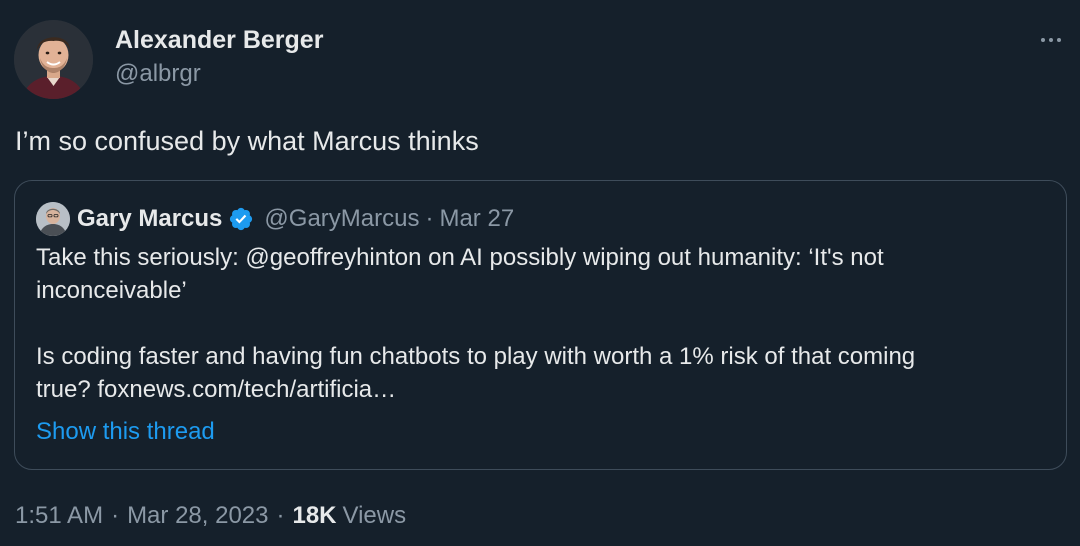 This screenshot has width=1080, height=546. I want to click on more-horizontal-icon, so click(1043, 40).